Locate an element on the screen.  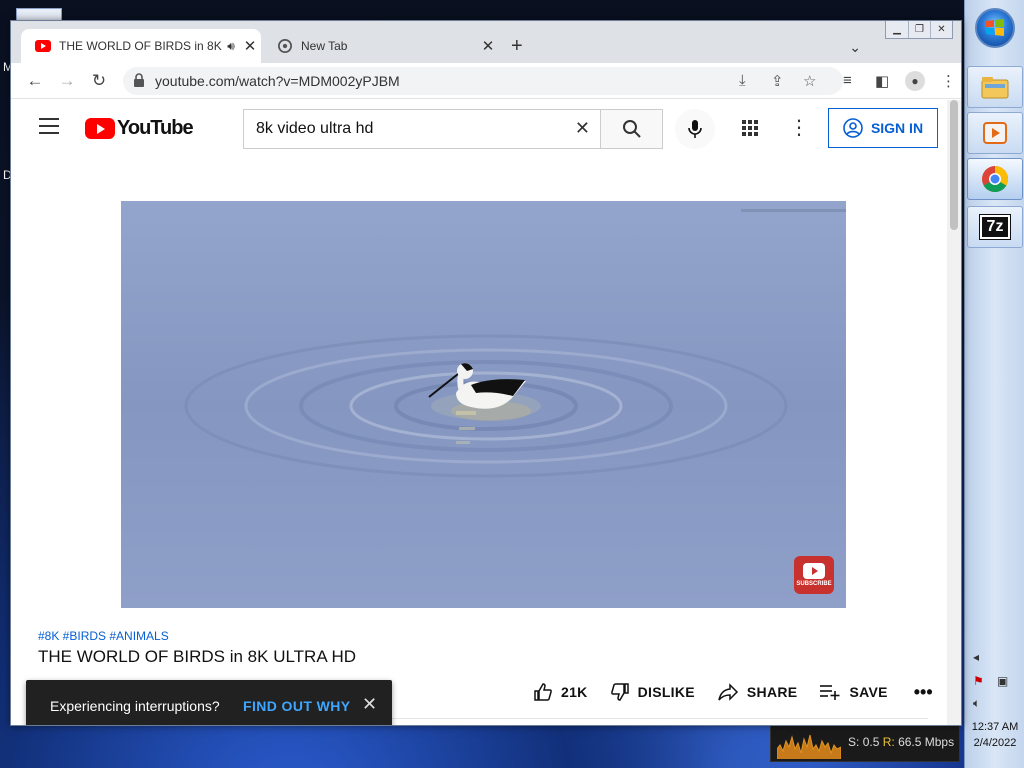
profile-icon: ● is located at coordinates (915, 81).